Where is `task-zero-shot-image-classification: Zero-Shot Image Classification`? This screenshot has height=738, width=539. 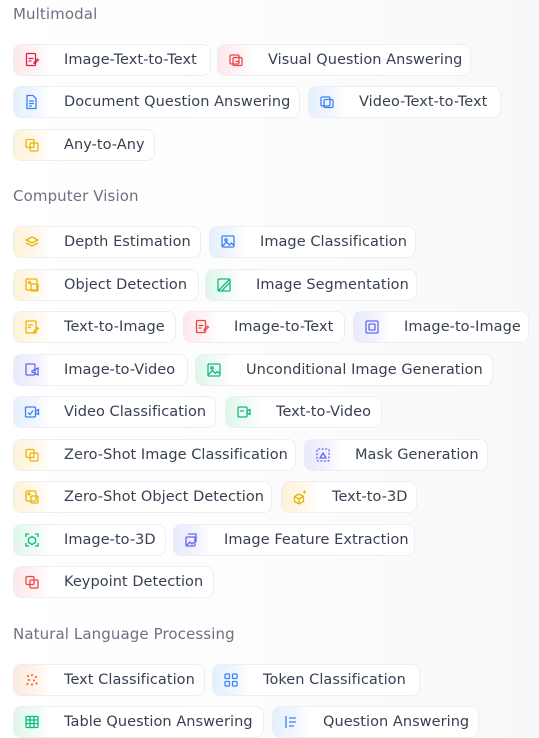
task-zero-shot-image-classification: Zero-Shot Image Classification is located at coordinates (154, 455).